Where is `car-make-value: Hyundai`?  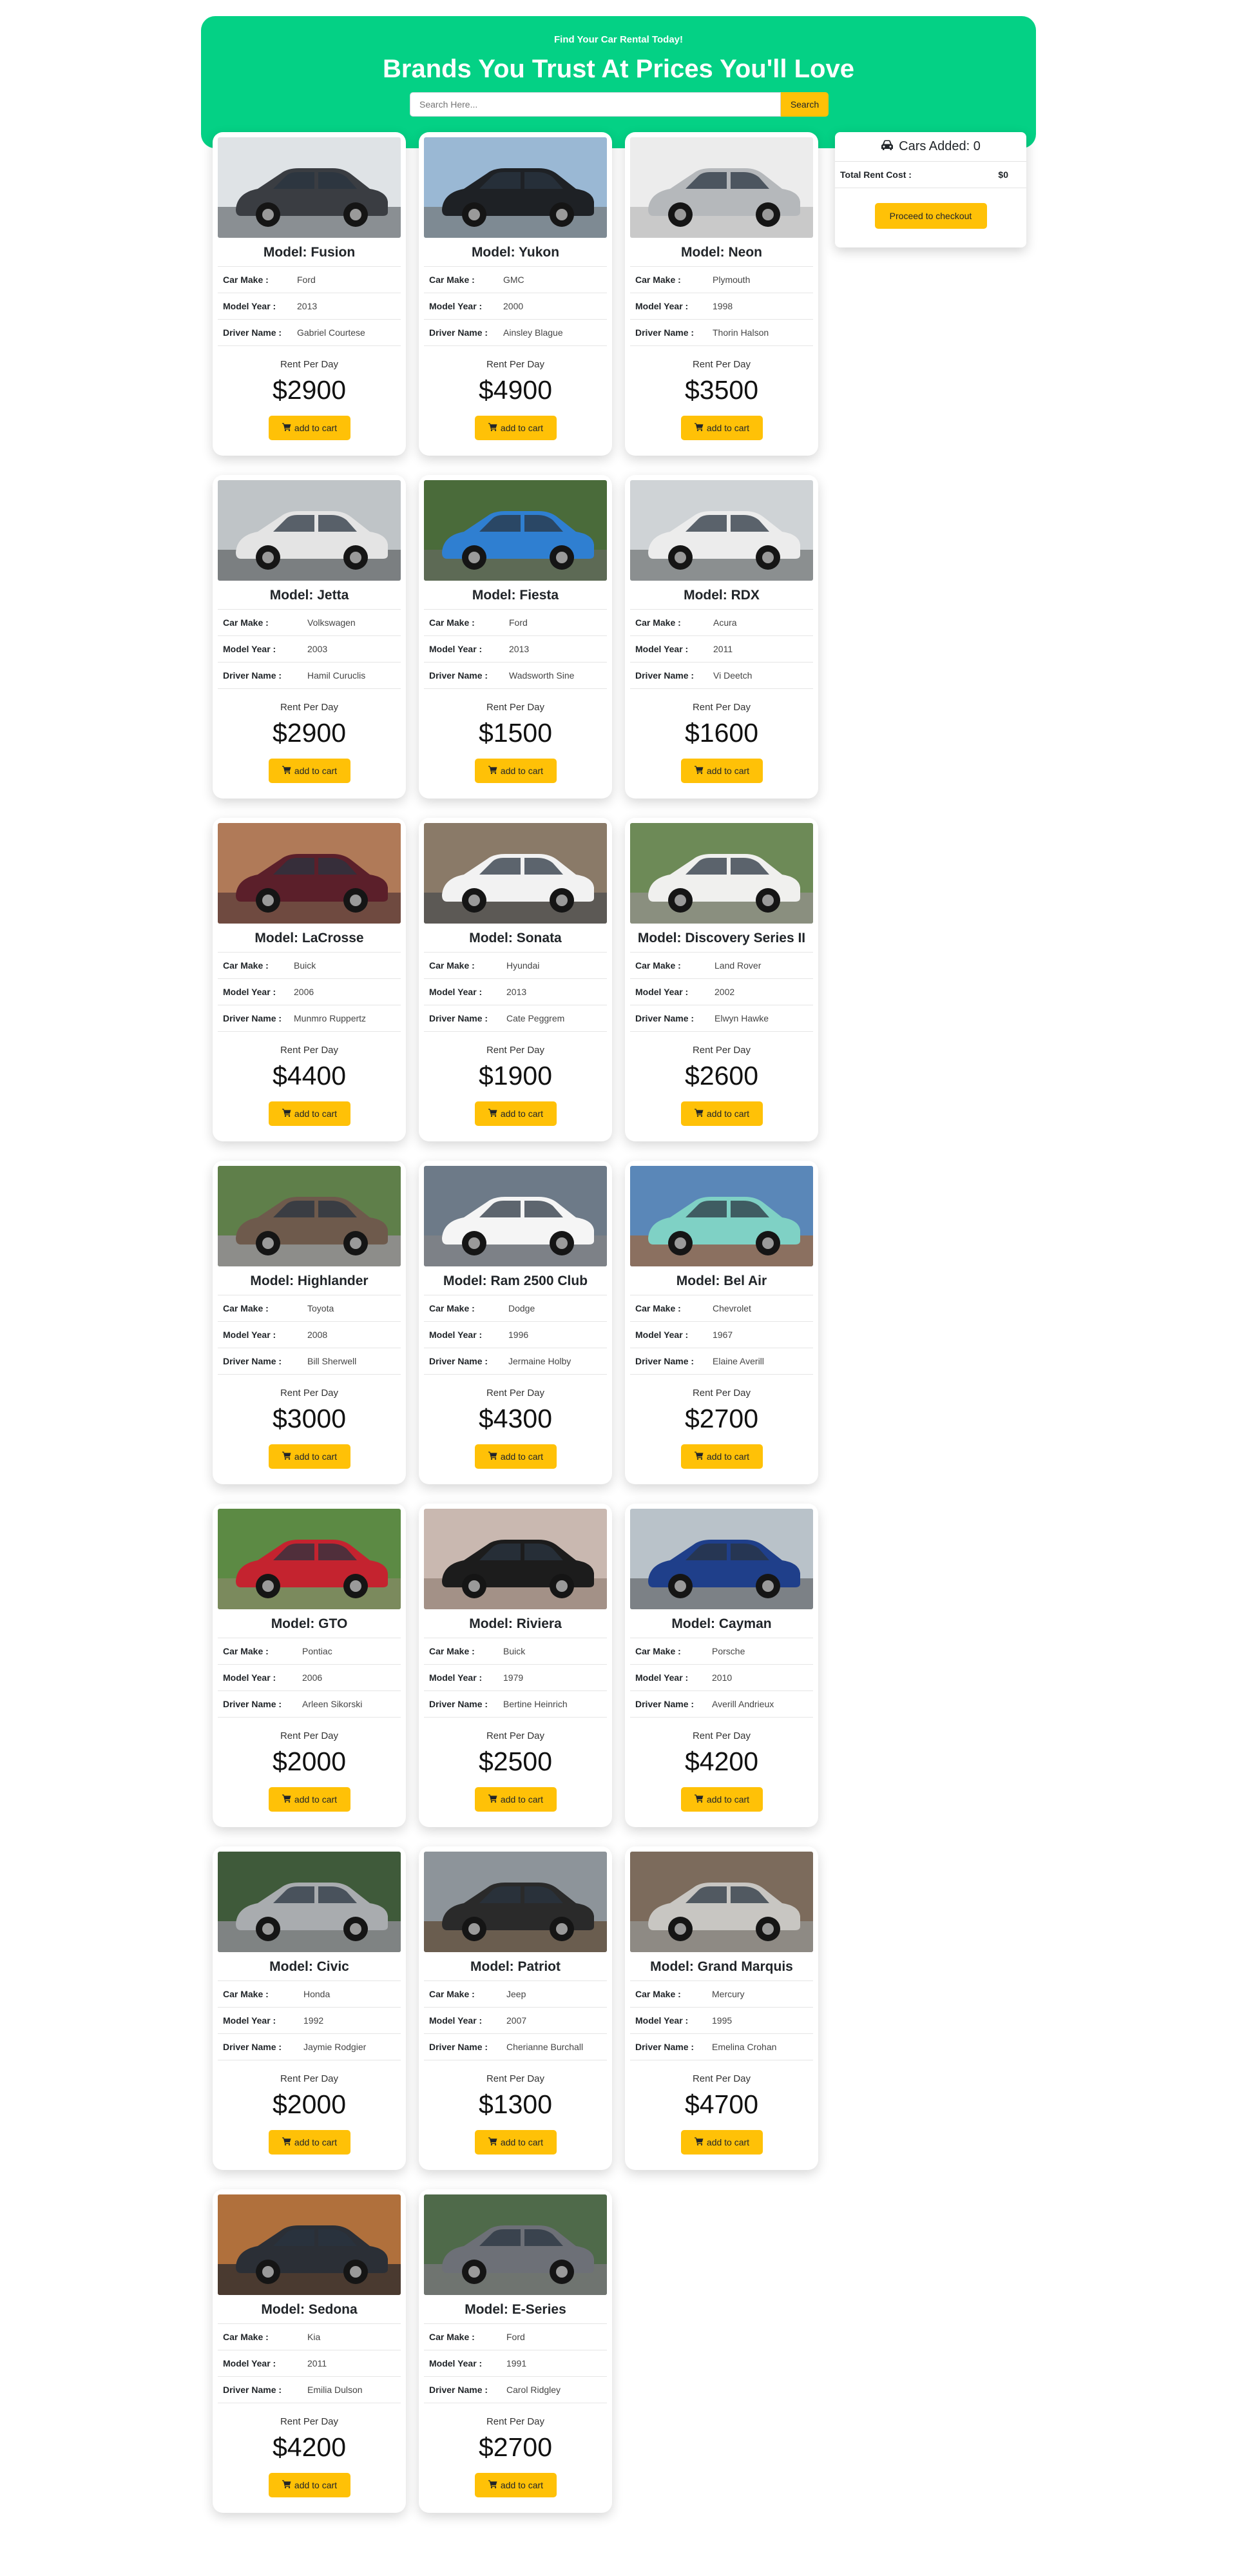
car-make-value: Hyundai is located at coordinates (523, 965).